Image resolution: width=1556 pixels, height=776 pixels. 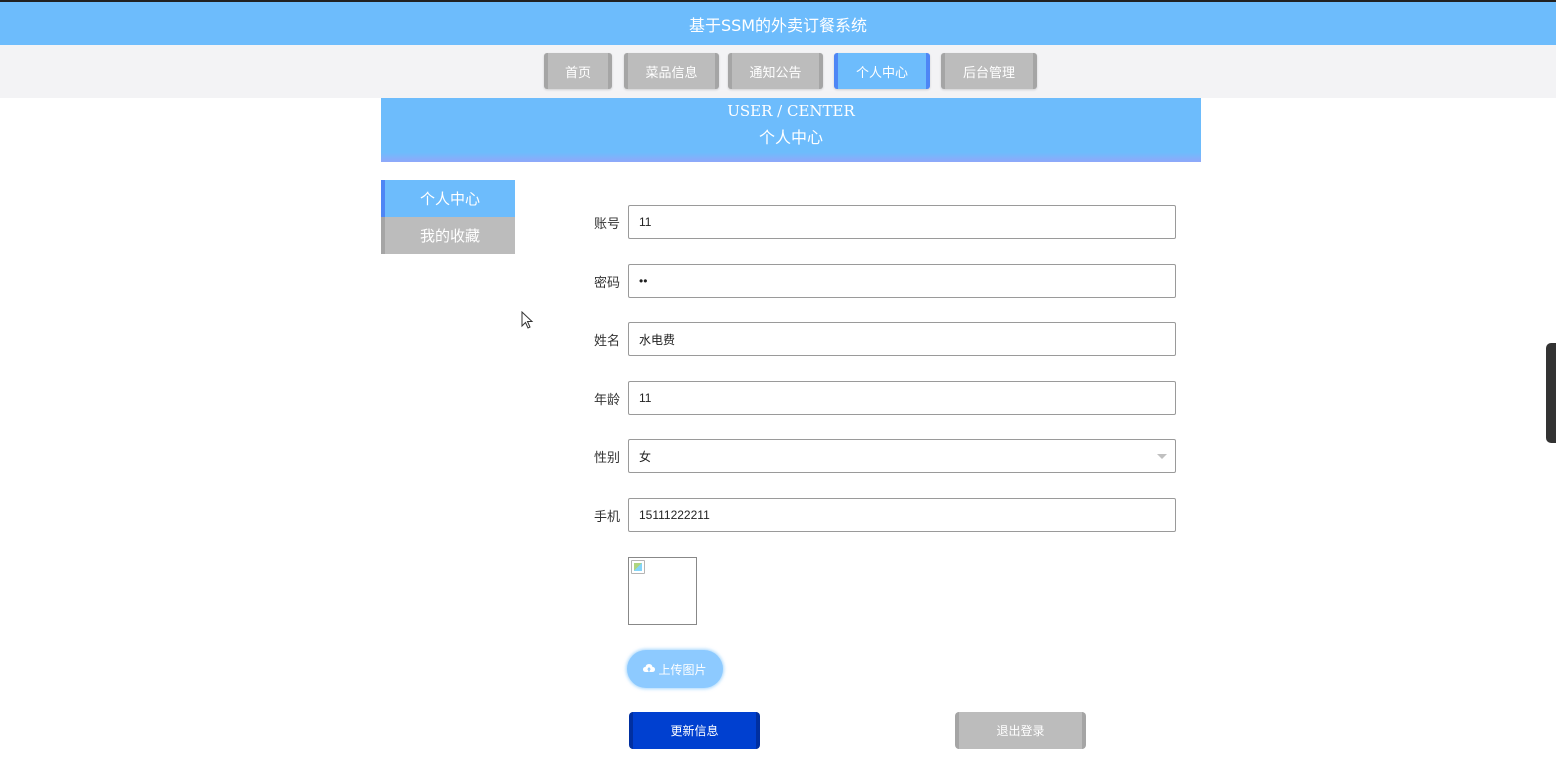 I want to click on sidebar-item-label: 我的收藏, so click(x=449, y=236).